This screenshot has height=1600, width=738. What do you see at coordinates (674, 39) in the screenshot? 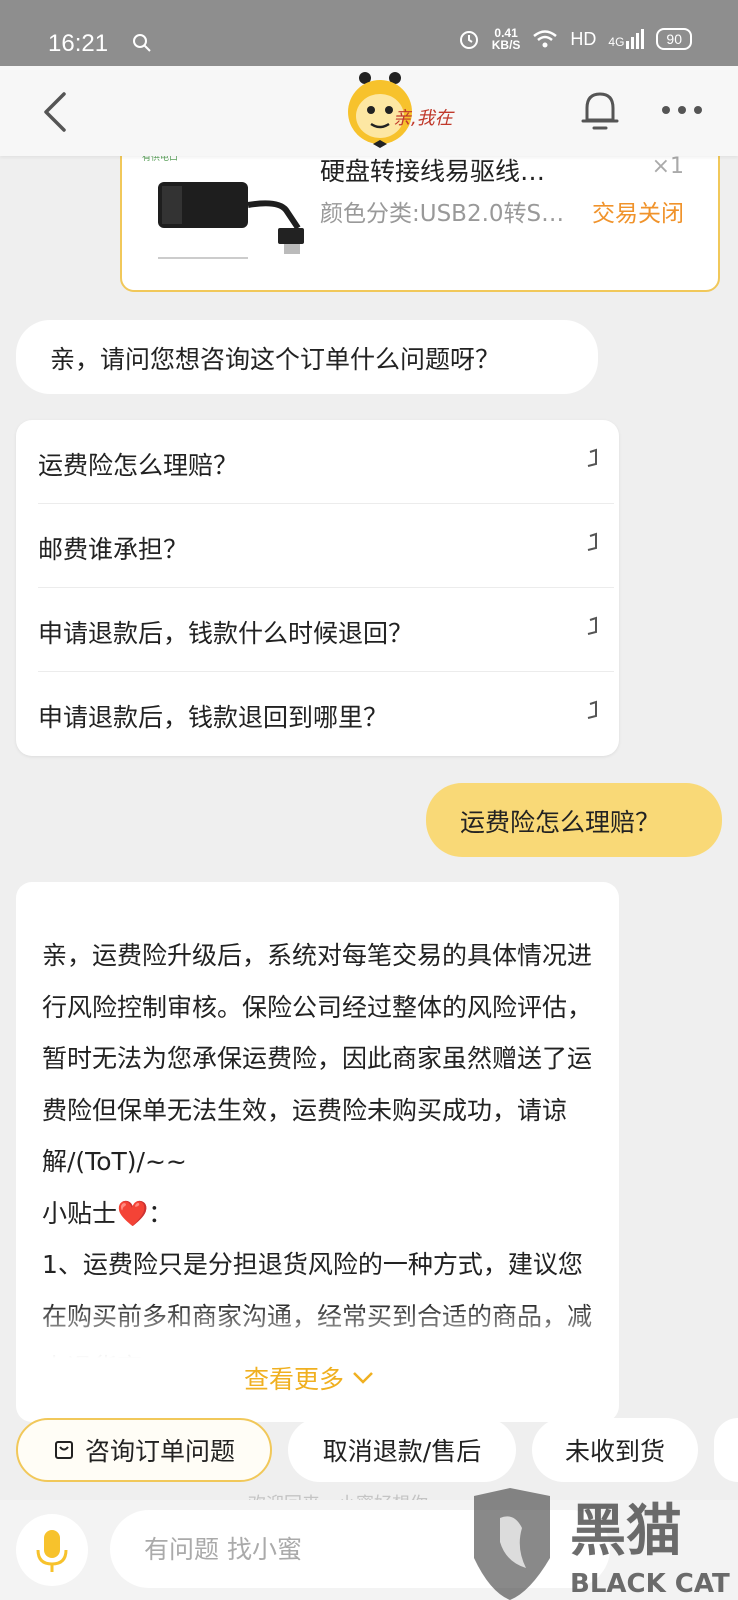
I see `battery-indicator: 90` at bounding box center [674, 39].